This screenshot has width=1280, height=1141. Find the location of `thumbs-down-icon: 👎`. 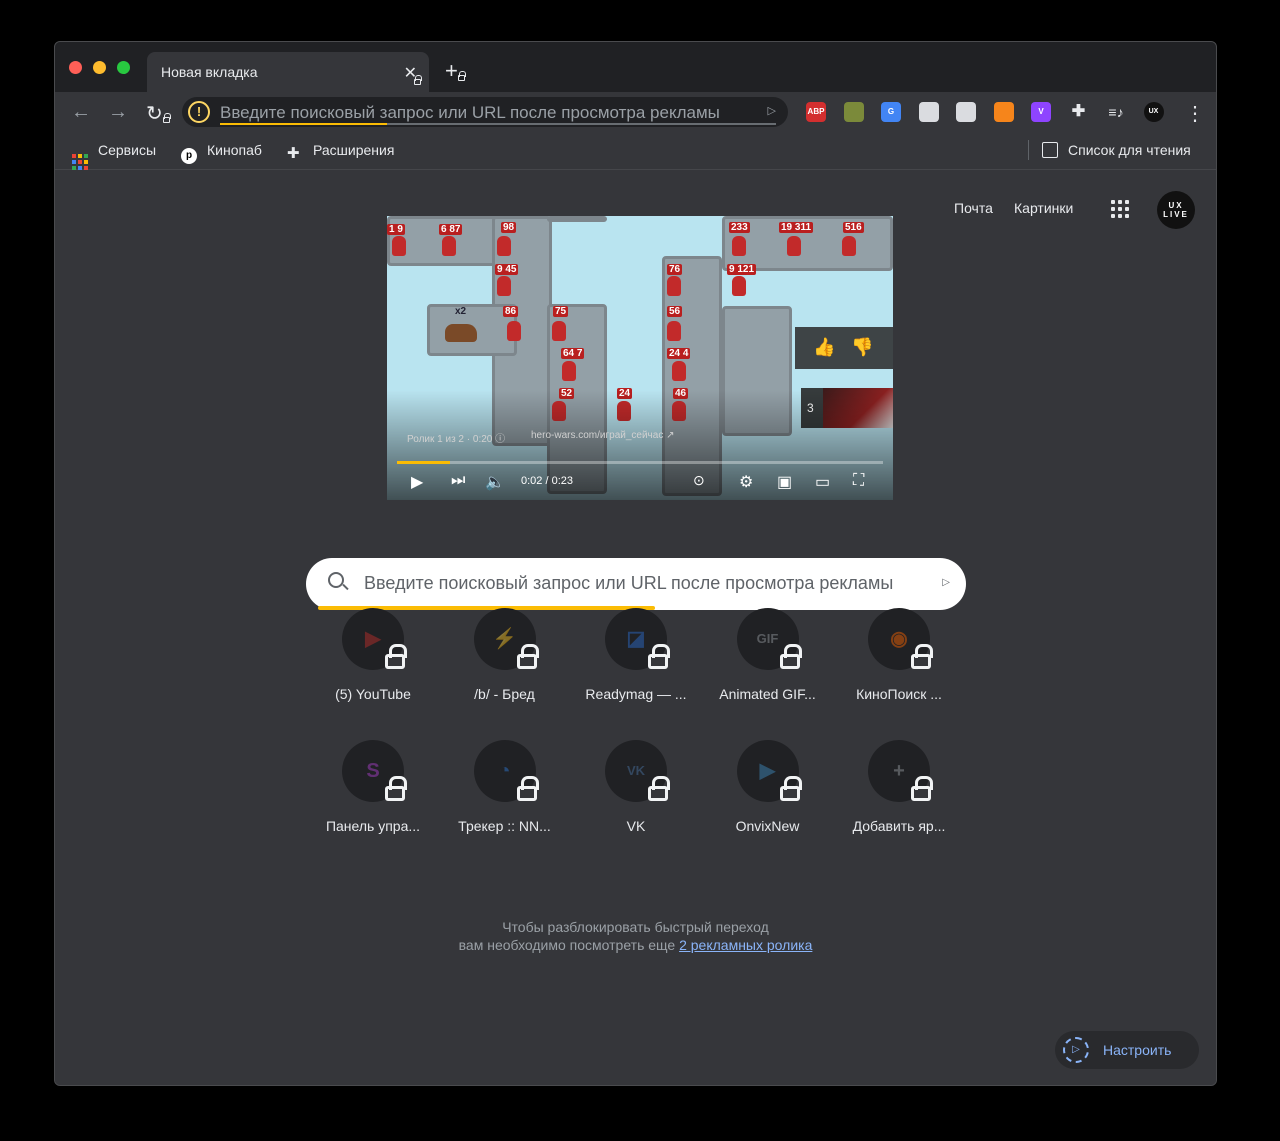

thumbs-down-icon: 👎 is located at coordinates (862, 347).